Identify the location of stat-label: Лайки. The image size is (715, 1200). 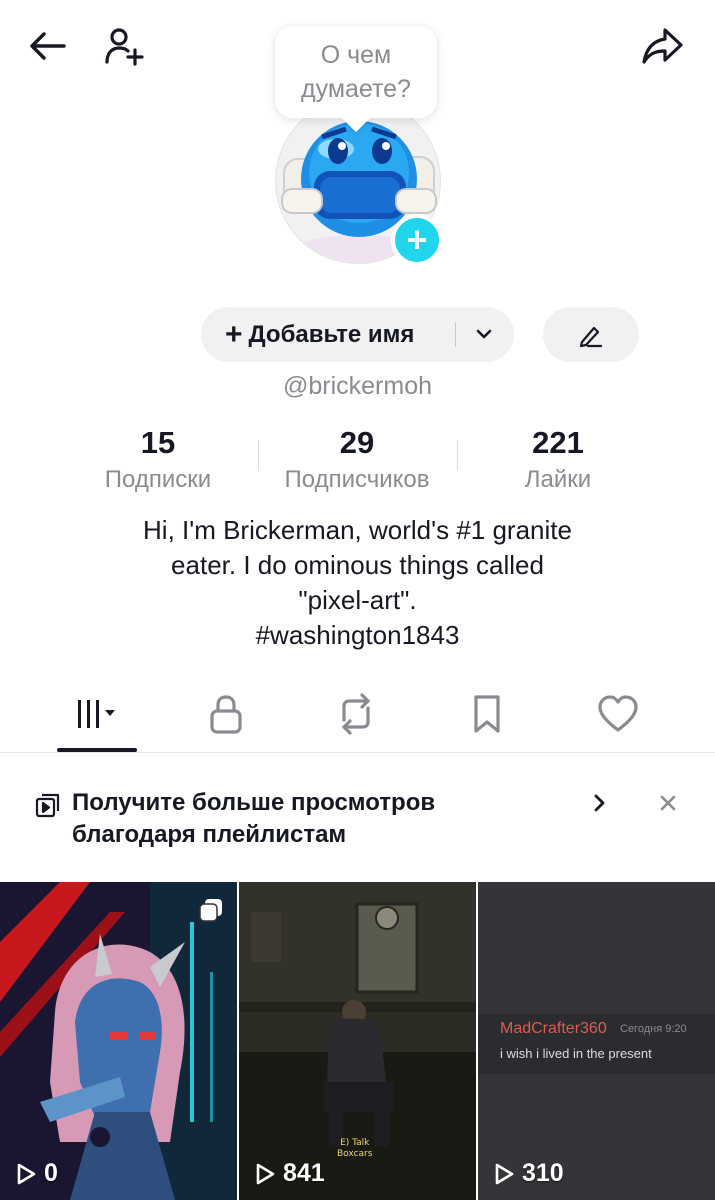
(558, 479).